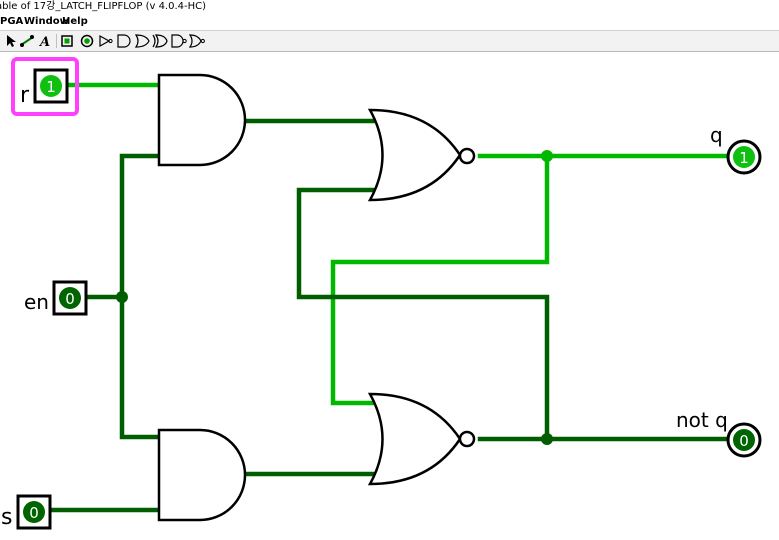 The image size is (779, 540). What do you see at coordinates (389, 7) in the screenshot?
I see `window-title-bar: able of 17강_LATCH_FLIPFLOP (v 4.0.4-HC)` at bounding box center [389, 7].